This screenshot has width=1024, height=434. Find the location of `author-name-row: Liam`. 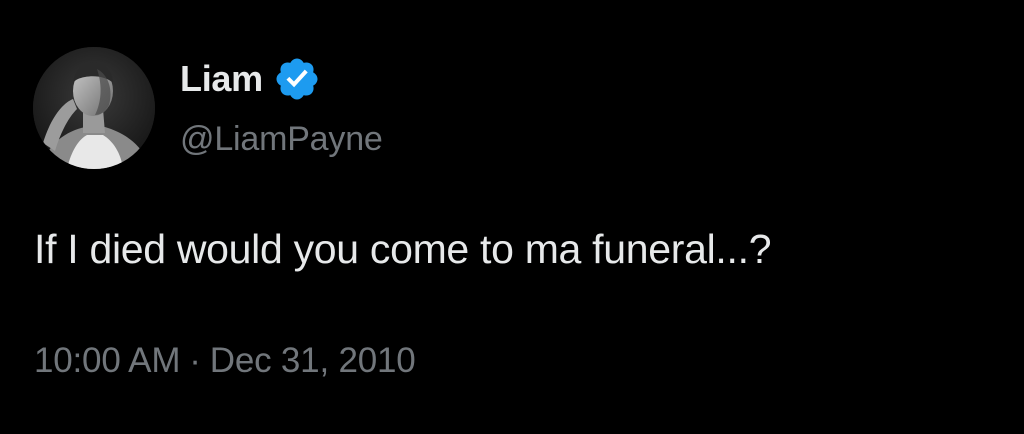

author-name-row: Liam is located at coordinates (250, 79).